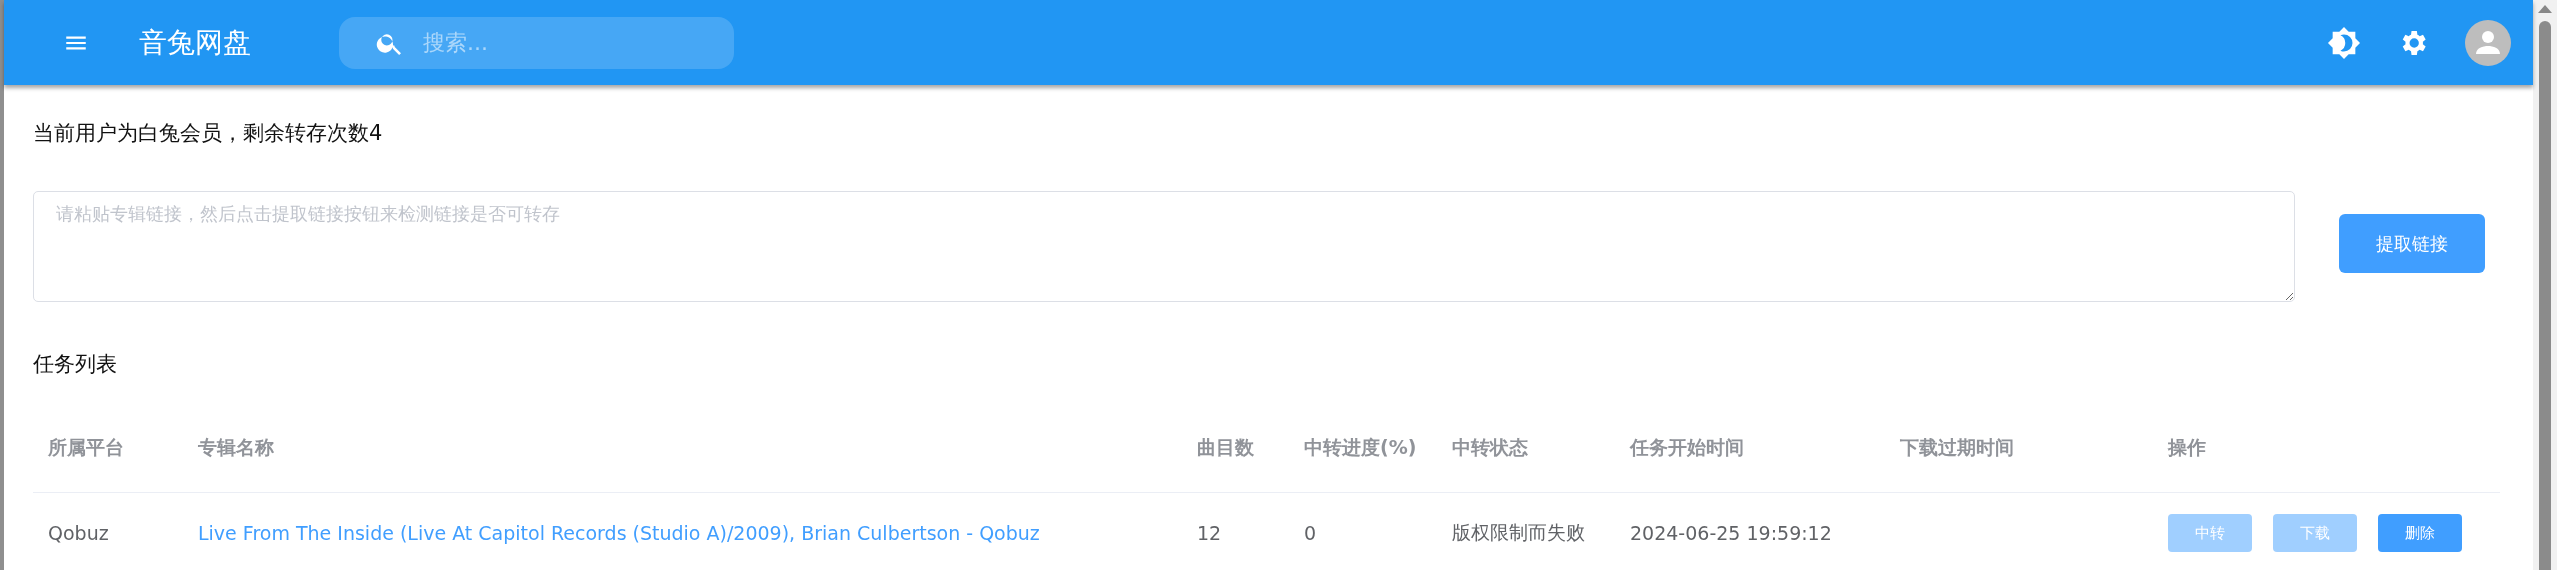  What do you see at coordinates (1209, 533) in the screenshot?
I see `track-count-cell: 12` at bounding box center [1209, 533].